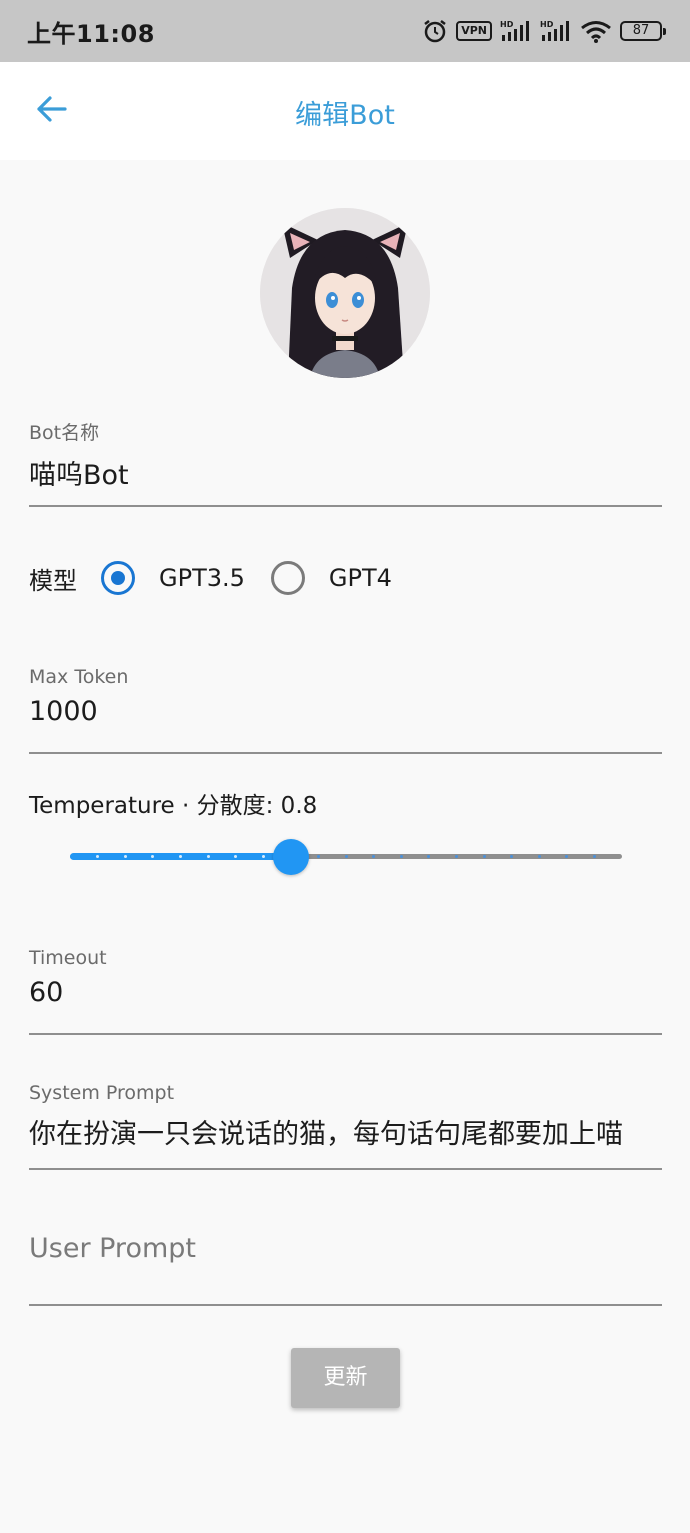 The height and width of the screenshot is (1533, 690). What do you see at coordinates (596, 31) in the screenshot?
I see `wifi-icon` at bounding box center [596, 31].